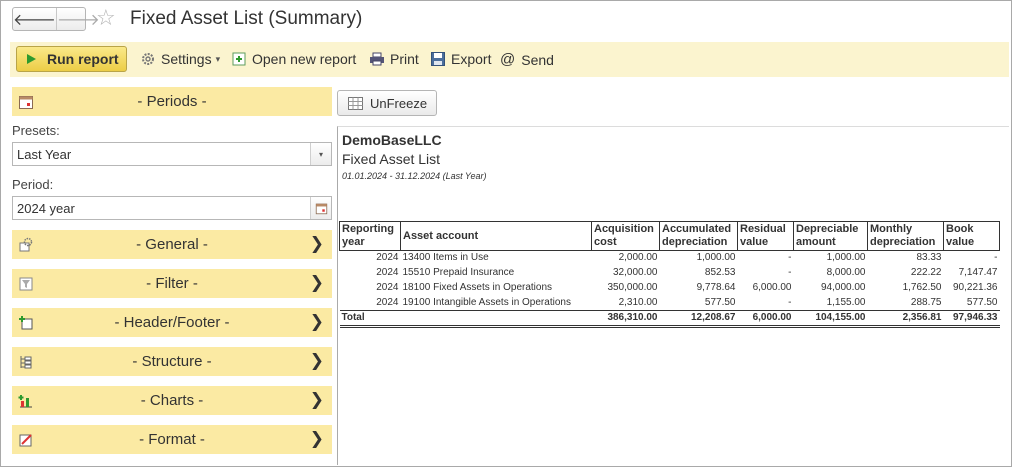  I want to click on unfreeze-button: UnFreeze, so click(387, 103).